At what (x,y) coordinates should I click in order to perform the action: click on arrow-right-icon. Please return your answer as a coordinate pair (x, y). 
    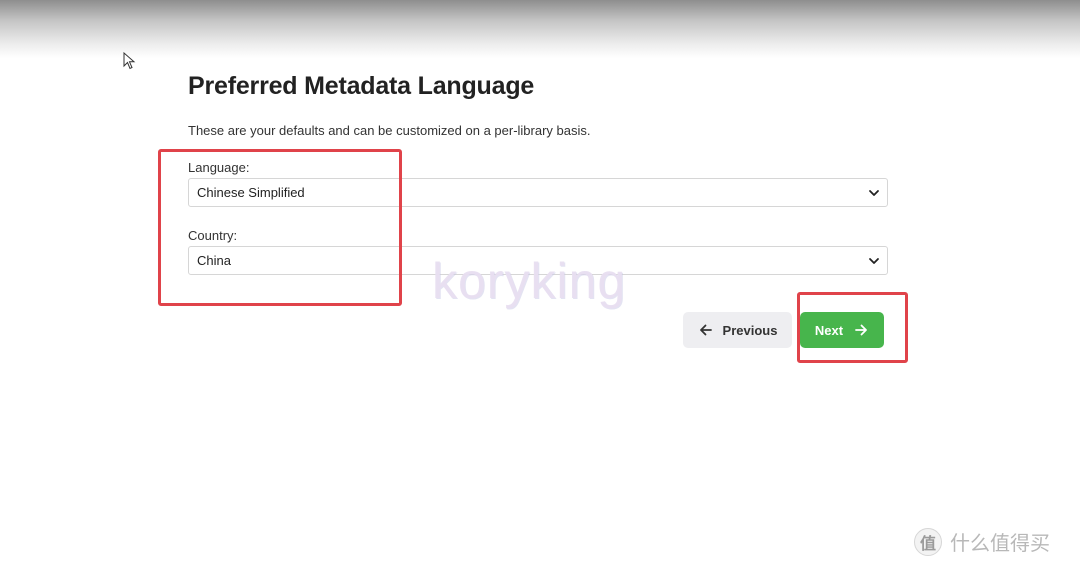
    Looking at the image, I should click on (861, 330).